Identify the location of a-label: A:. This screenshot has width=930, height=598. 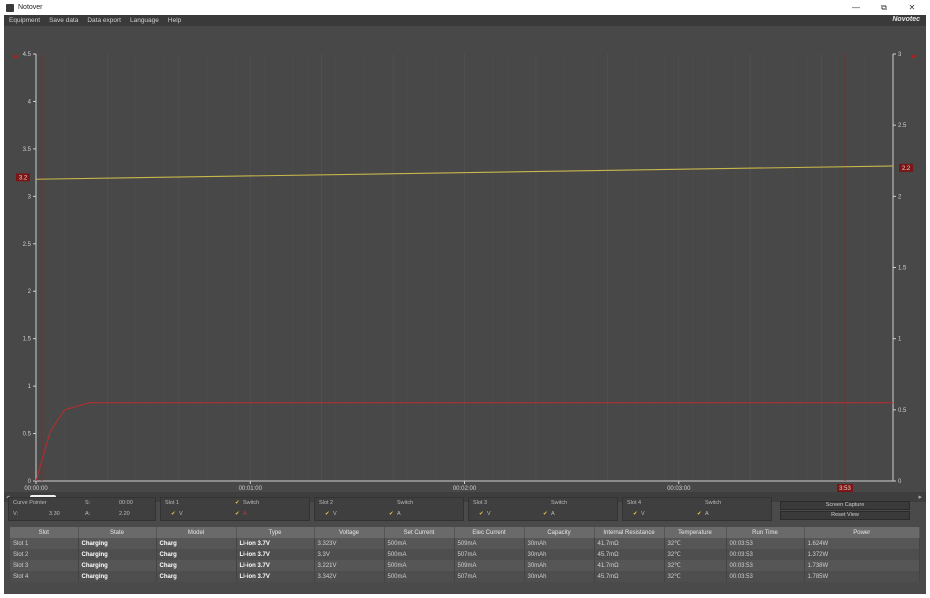
(88, 514).